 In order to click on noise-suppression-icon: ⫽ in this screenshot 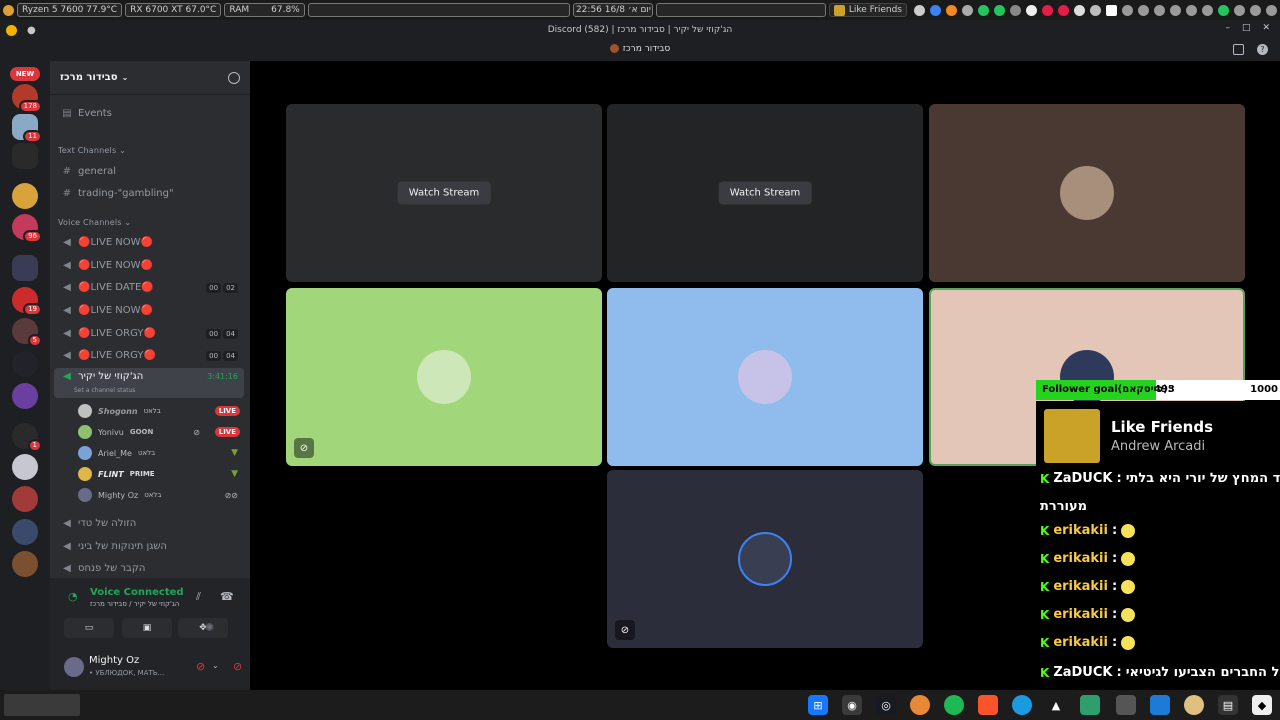, I will do `click(198, 597)`.